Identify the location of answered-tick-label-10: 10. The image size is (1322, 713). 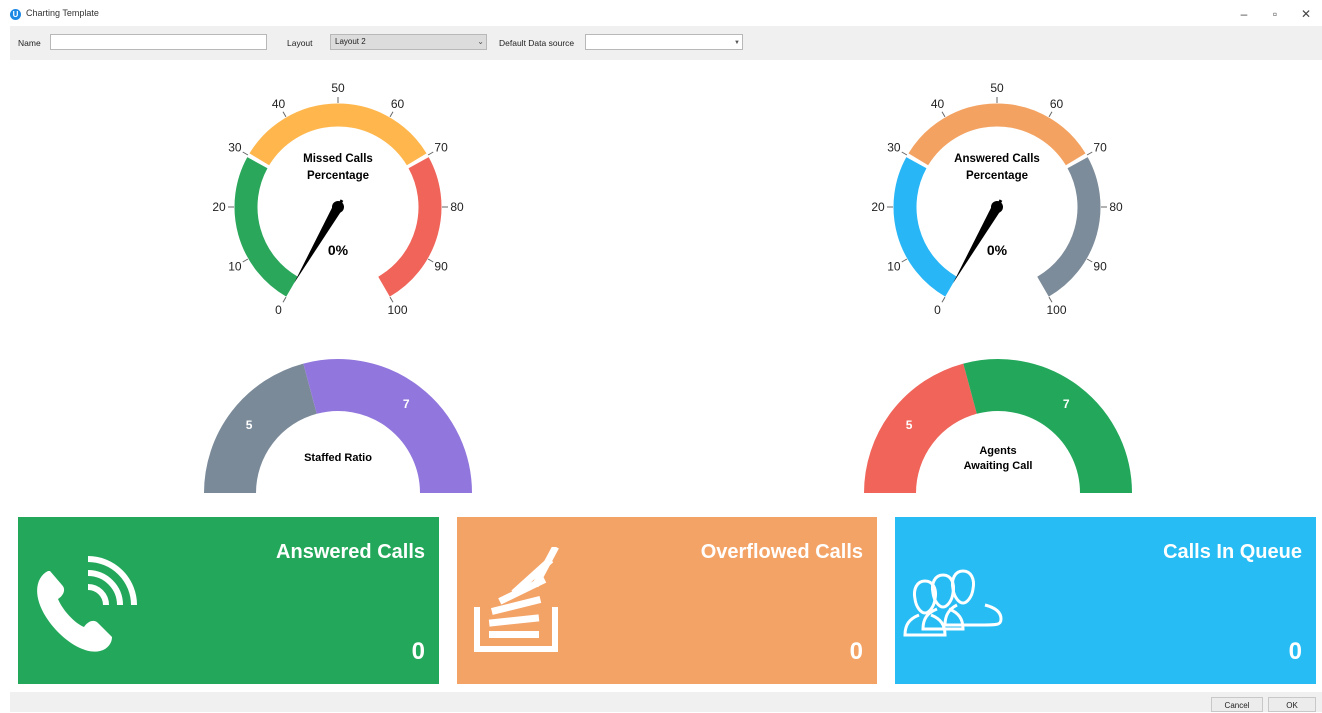
(894, 267).